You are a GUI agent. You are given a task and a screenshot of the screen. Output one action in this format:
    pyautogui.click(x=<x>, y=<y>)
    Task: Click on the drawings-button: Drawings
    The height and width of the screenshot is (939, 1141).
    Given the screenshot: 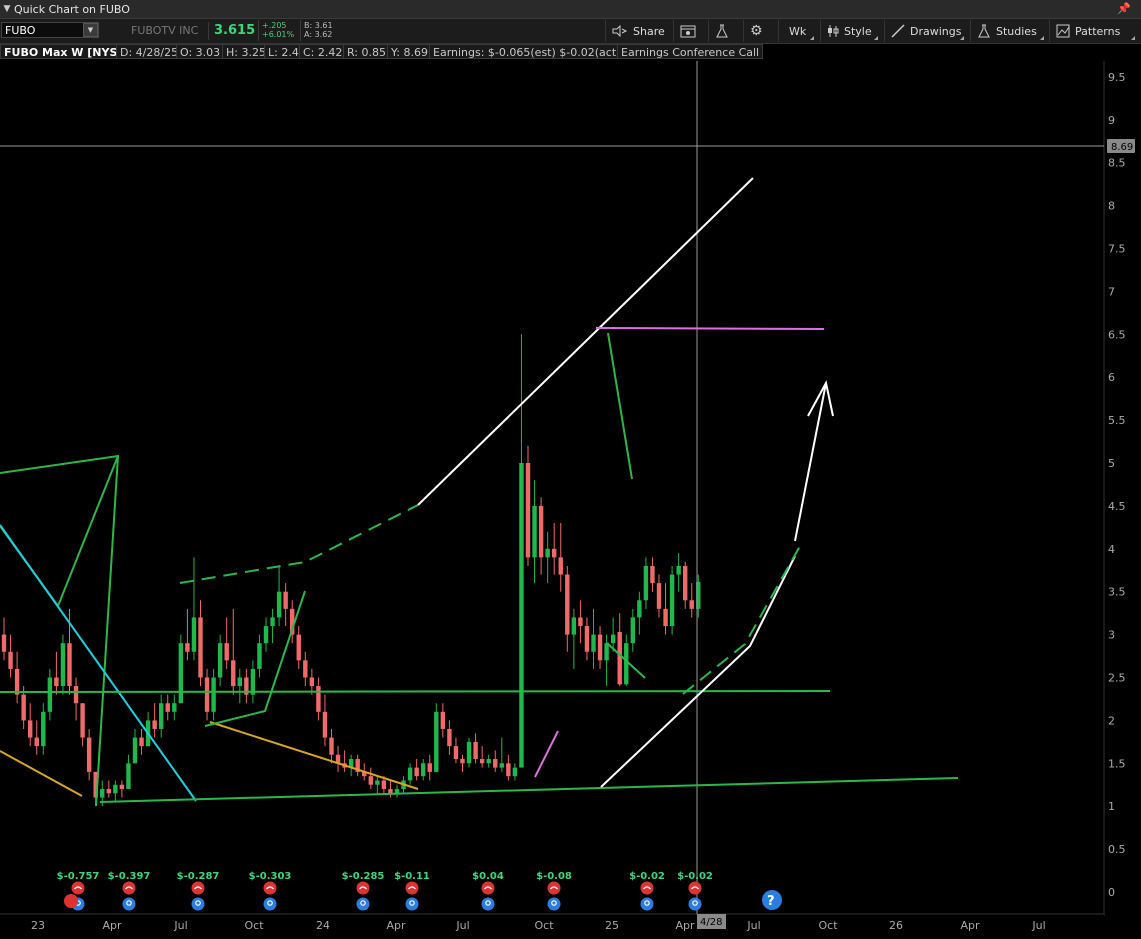 What is the action you would take?
    pyautogui.click(x=925, y=31)
    